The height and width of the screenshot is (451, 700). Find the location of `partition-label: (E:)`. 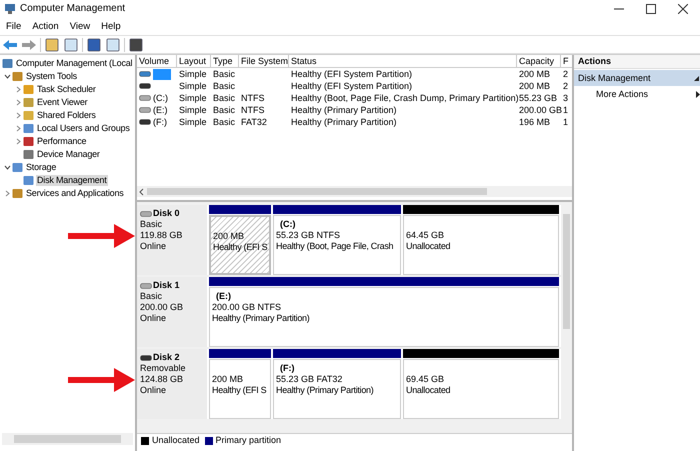

partition-label: (E:) is located at coordinates (223, 296).